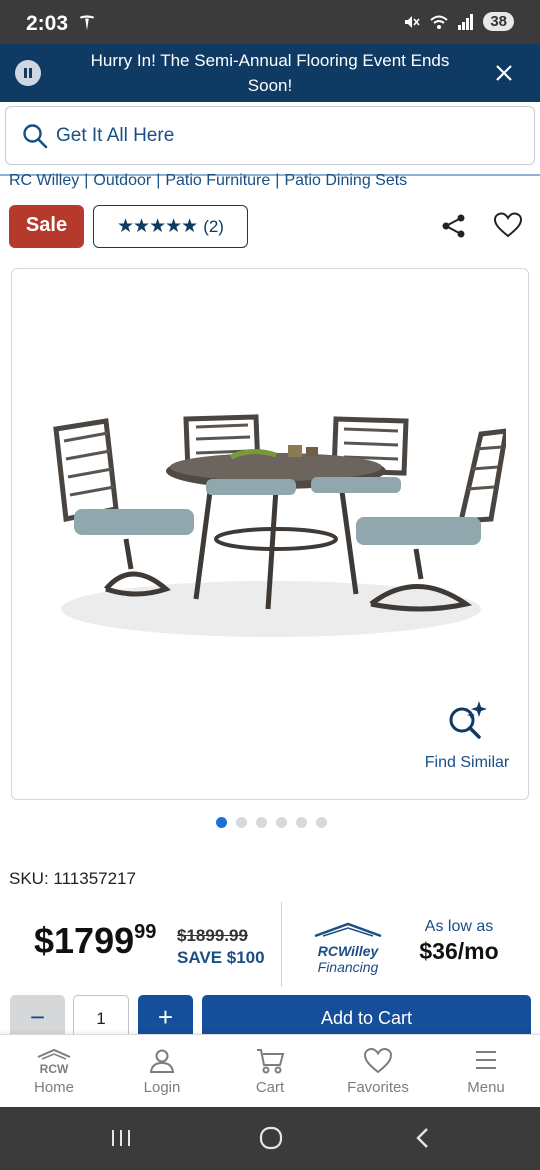 This screenshot has height=1170, width=540. I want to click on tab-label: Cart, so click(270, 1087).